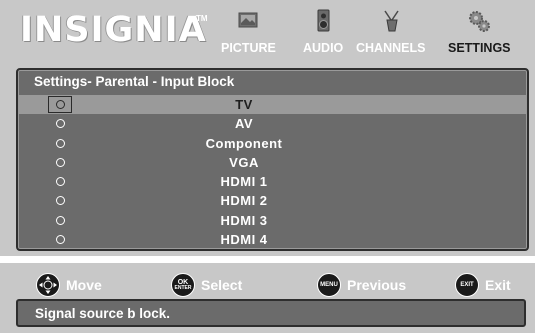 This screenshot has width=535, height=333. What do you see at coordinates (84, 285) in the screenshot?
I see `move-label: Move` at bounding box center [84, 285].